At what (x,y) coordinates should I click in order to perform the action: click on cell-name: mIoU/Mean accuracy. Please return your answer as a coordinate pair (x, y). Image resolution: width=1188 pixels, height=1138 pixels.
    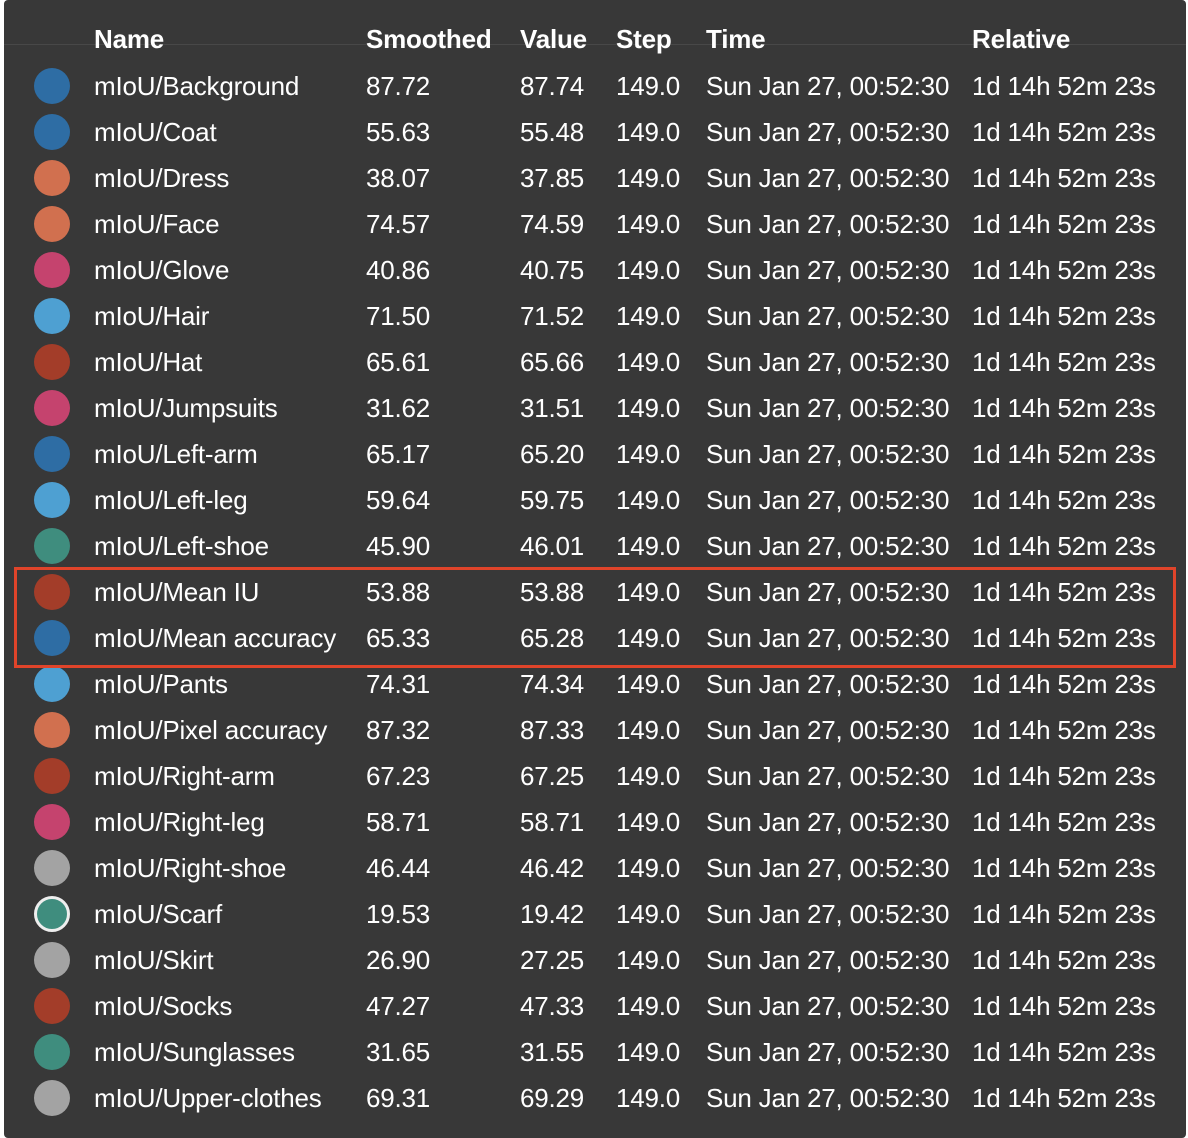
    Looking at the image, I should click on (215, 637).